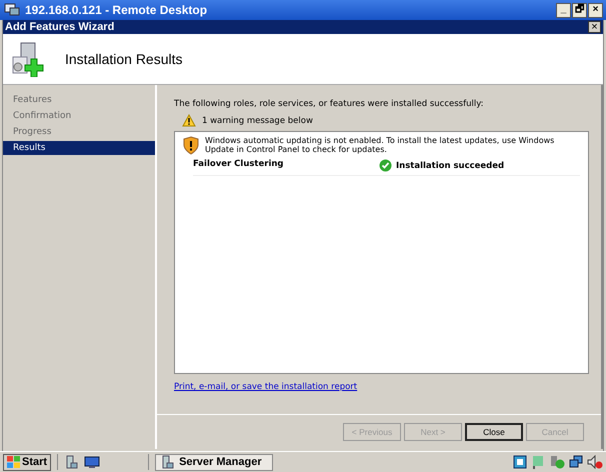 This screenshot has width=606, height=472. What do you see at coordinates (191, 145) in the screenshot?
I see `shield-warning-icon` at bounding box center [191, 145].